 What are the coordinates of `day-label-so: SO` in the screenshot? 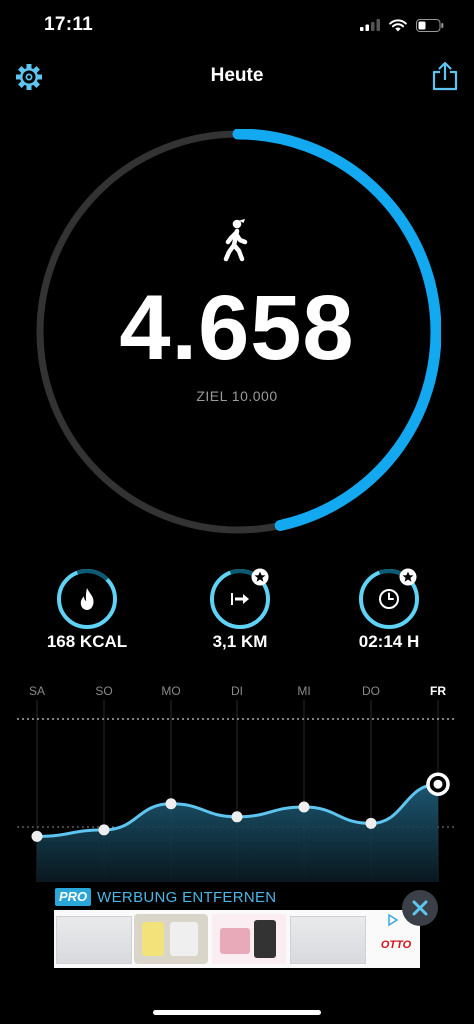 It's located at (104, 691).